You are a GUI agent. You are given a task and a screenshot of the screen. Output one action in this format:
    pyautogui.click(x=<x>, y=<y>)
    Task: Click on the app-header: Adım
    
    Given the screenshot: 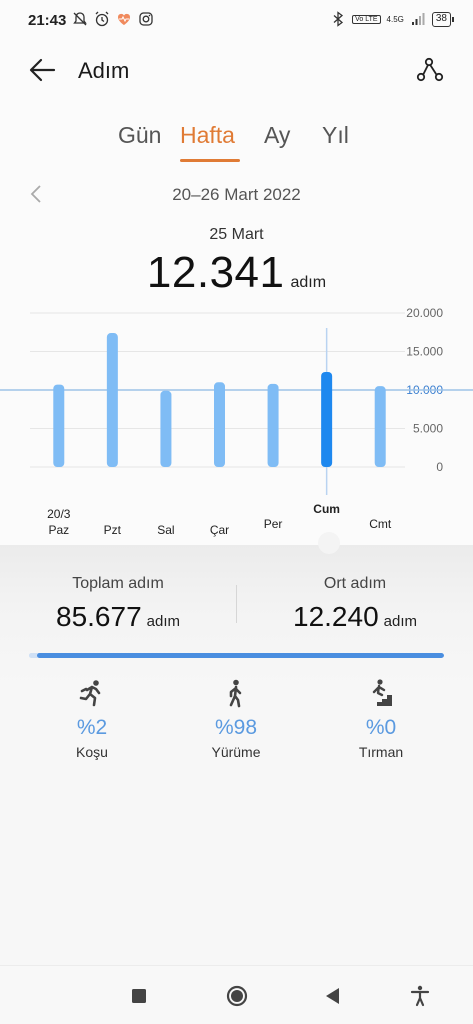 What is the action you would take?
    pyautogui.click(x=236, y=70)
    